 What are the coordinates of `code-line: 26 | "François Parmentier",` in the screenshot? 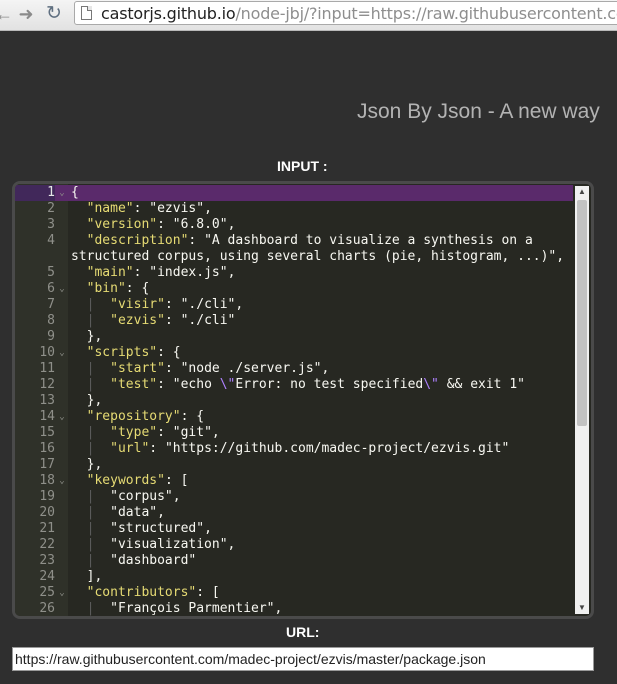 It's located at (294, 608).